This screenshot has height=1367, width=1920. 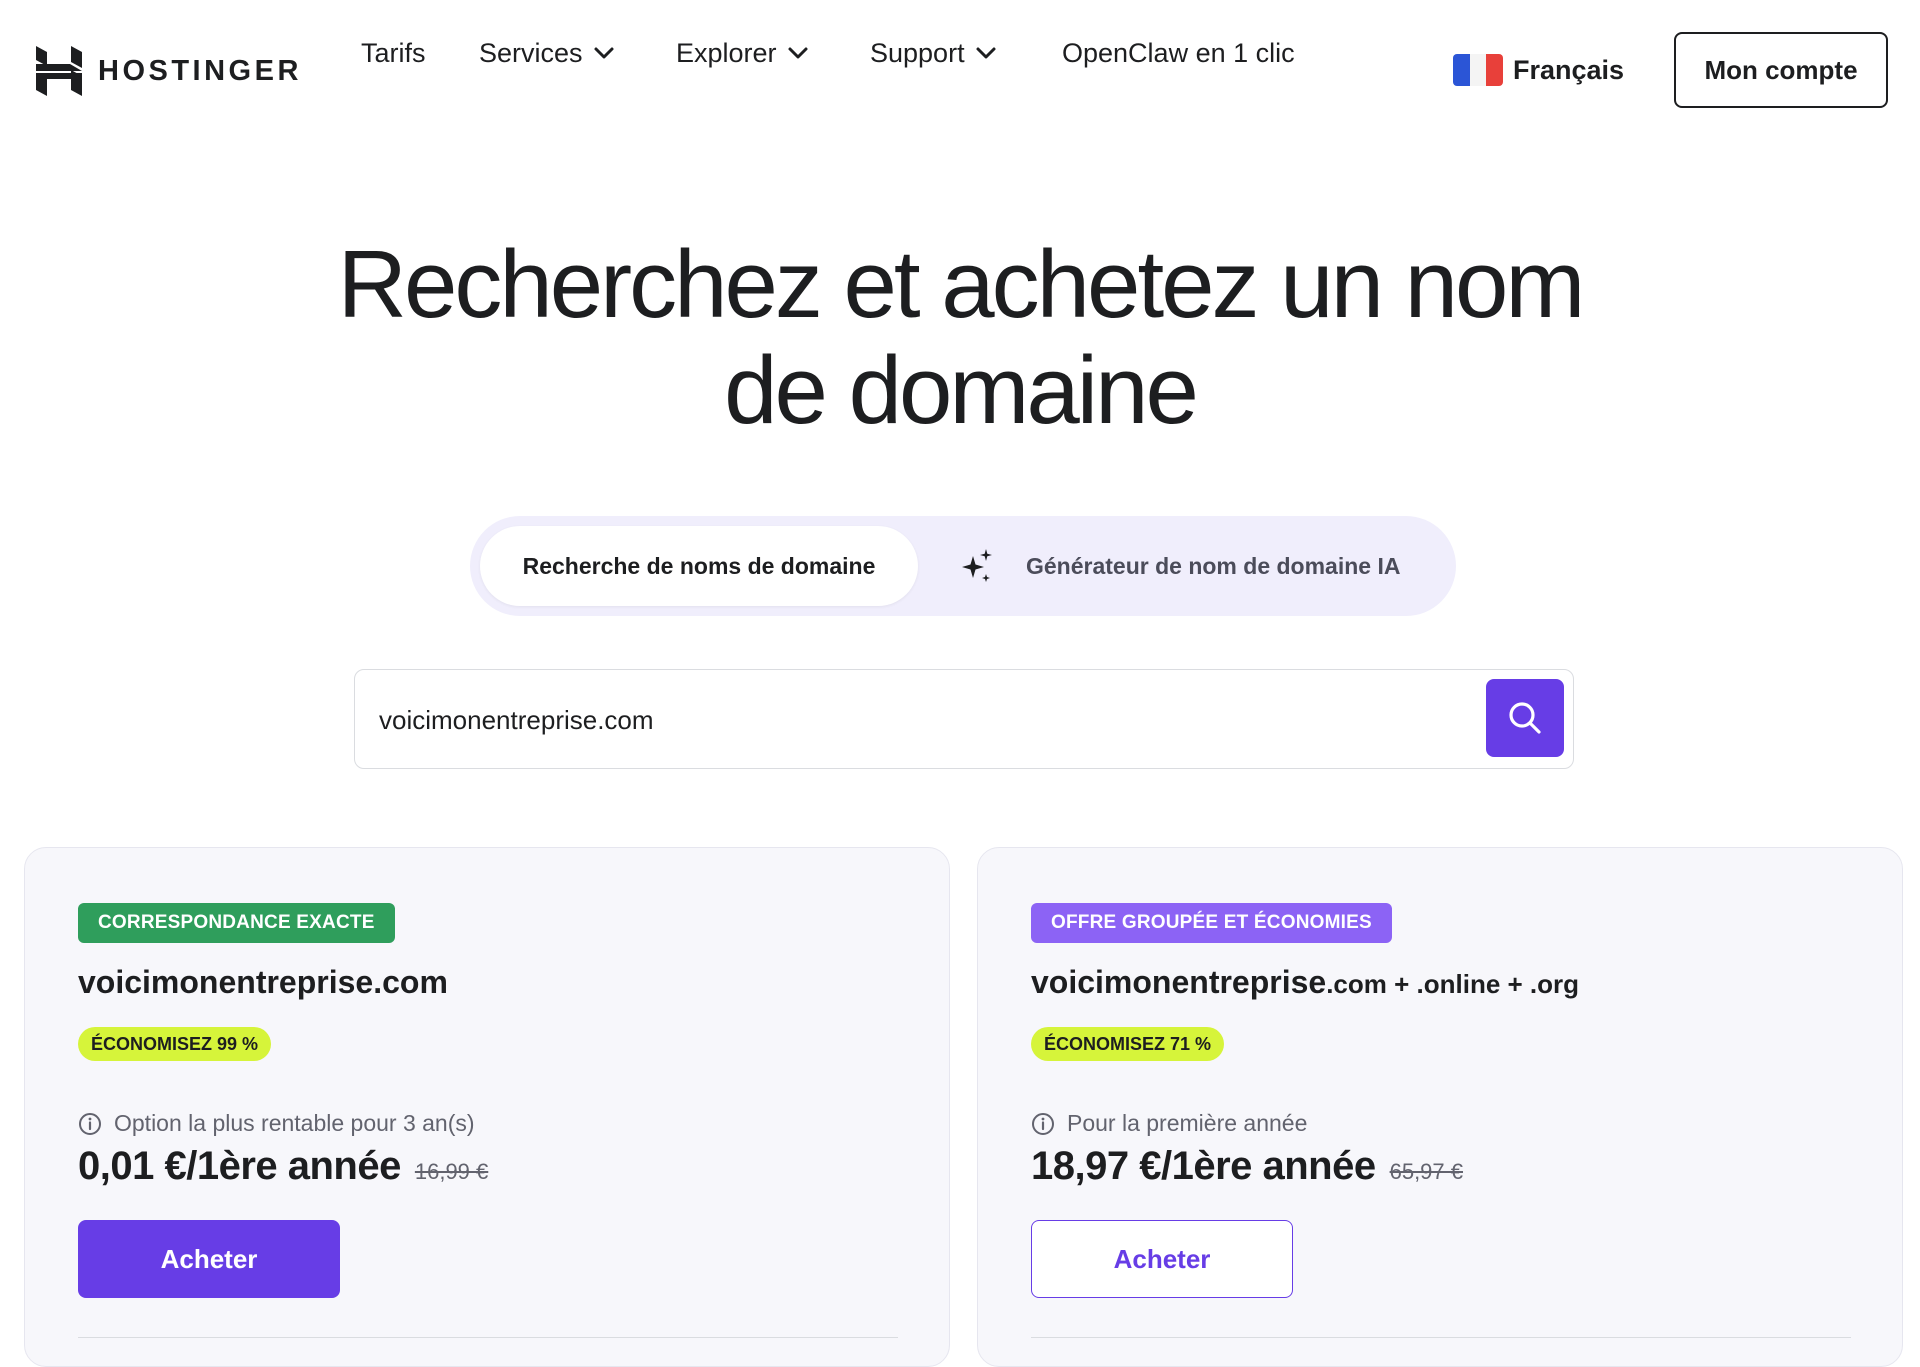 I want to click on tab-domain-search: Recherche de noms de domaine, so click(x=699, y=566).